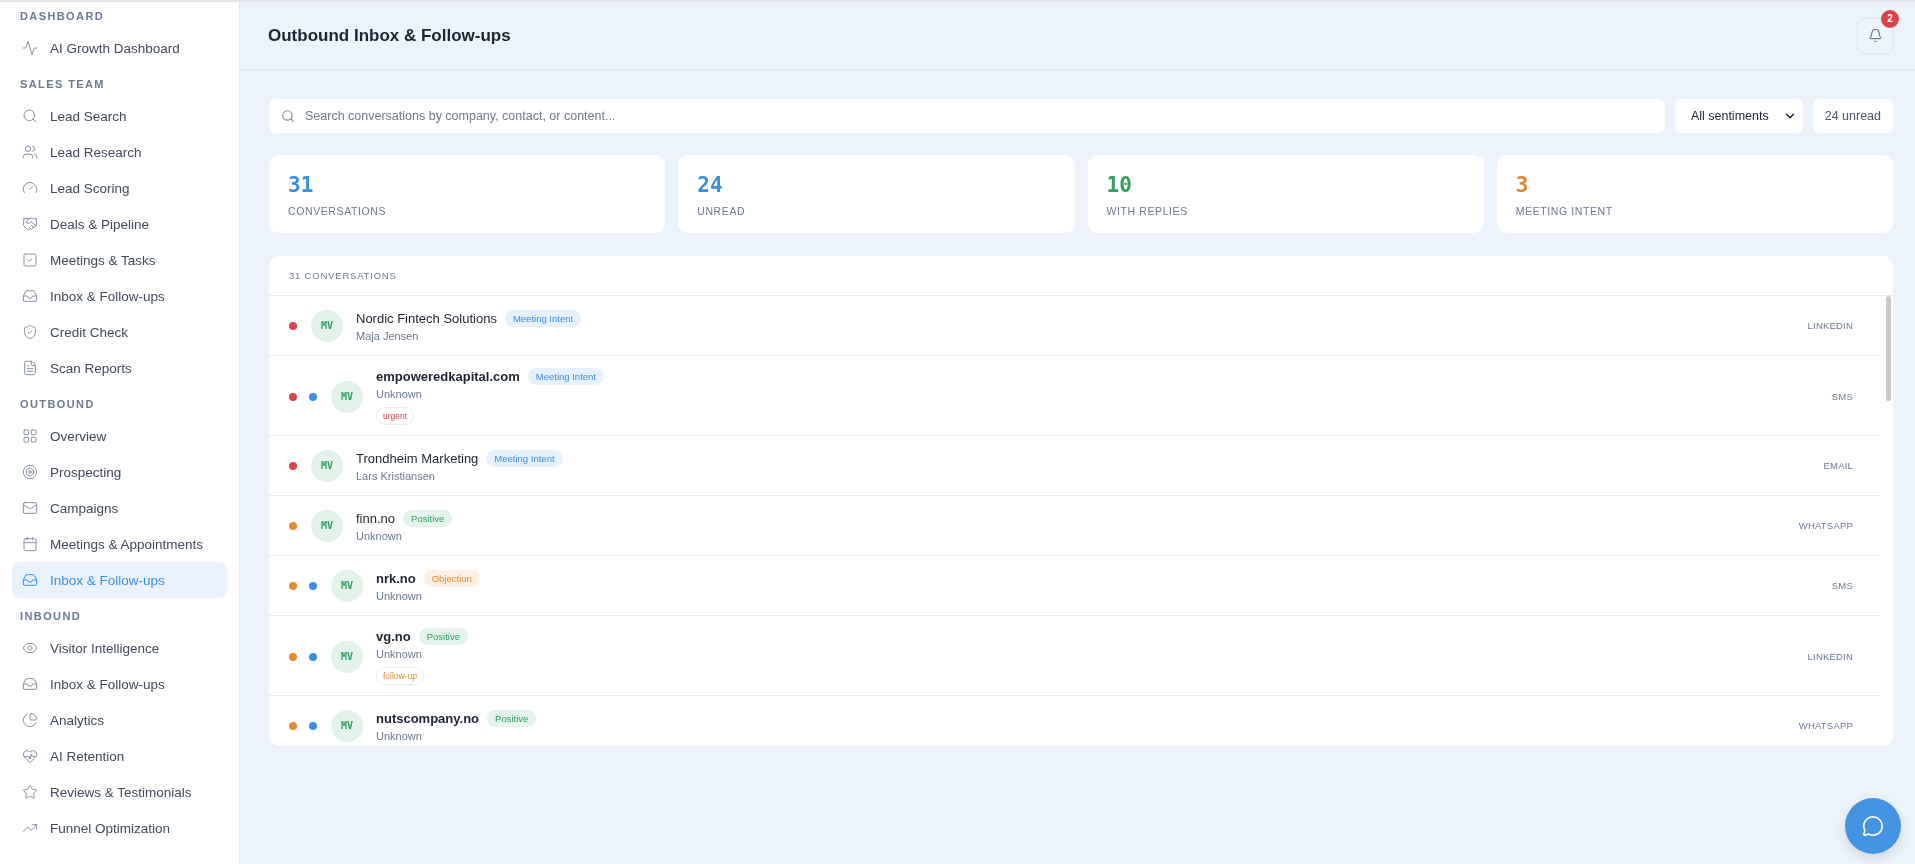  What do you see at coordinates (710, 185) in the screenshot?
I see `stat-value: 24` at bounding box center [710, 185].